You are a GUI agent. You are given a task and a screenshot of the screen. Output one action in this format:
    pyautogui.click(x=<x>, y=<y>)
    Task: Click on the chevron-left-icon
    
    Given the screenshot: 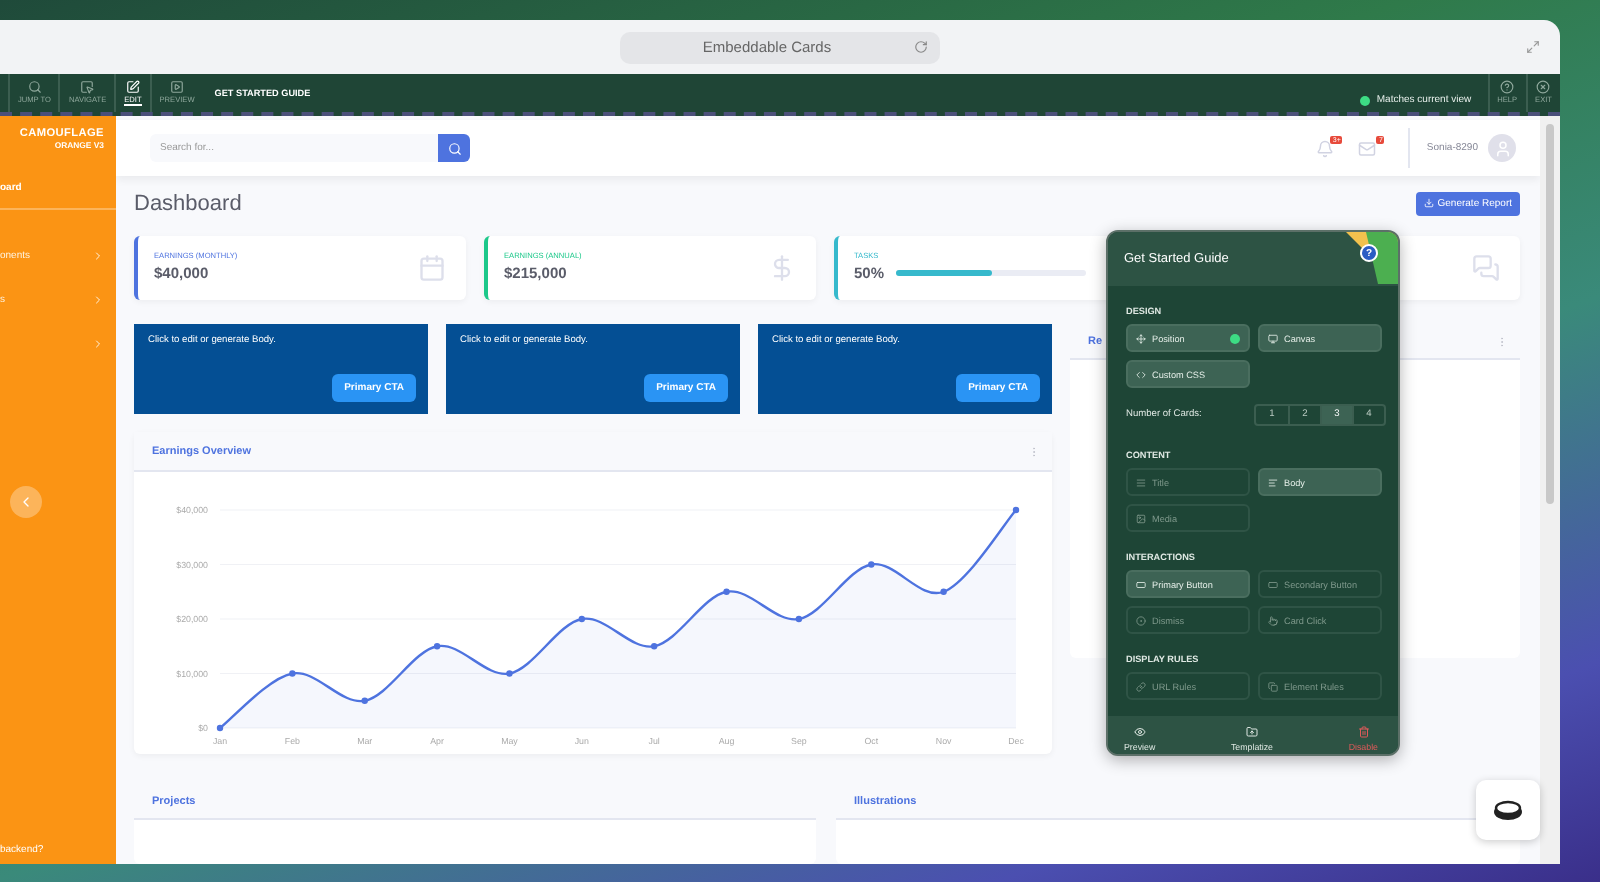 What is the action you would take?
    pyautogui.click(x=26, y=502)
    